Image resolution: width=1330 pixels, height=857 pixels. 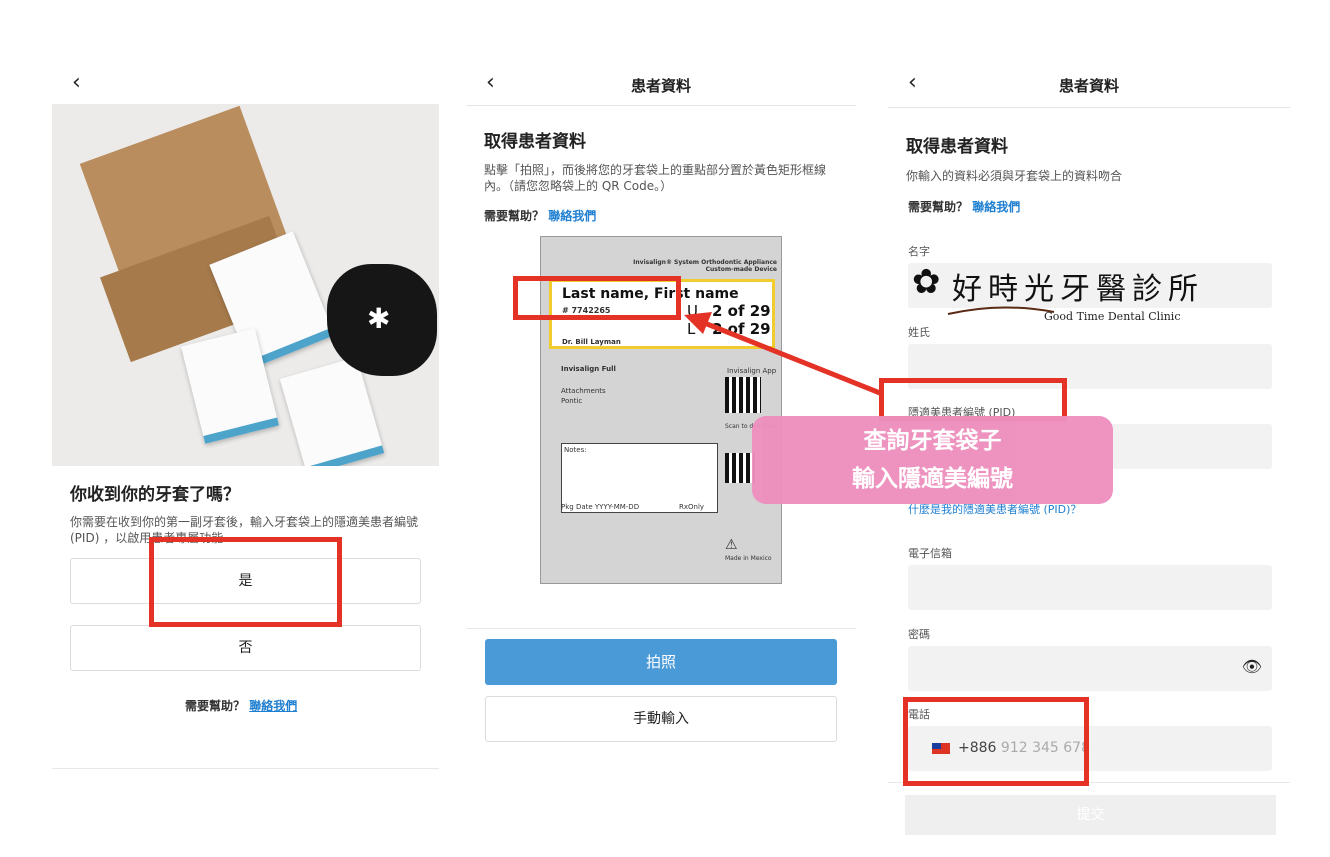 What do you see at coordinates (782, 354) in the screenshot?
I see `red-arrow` at bounding box center [782, 354].